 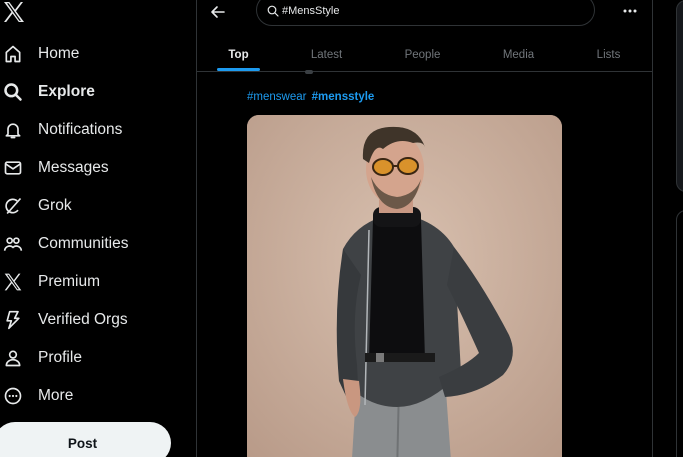 I want to click on back-arrow-icon, so click(x=218, y=12).